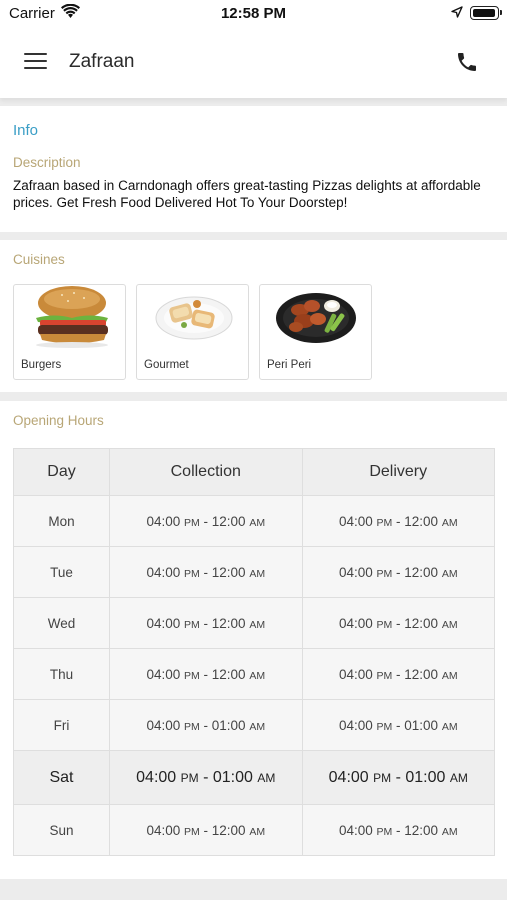 The width and height of the screenshot is (507, 900). What do you see at coordinates (253, 63) in the screenshot?
I see `nav-bar: Zafraan` at bounding box center [253, 63].